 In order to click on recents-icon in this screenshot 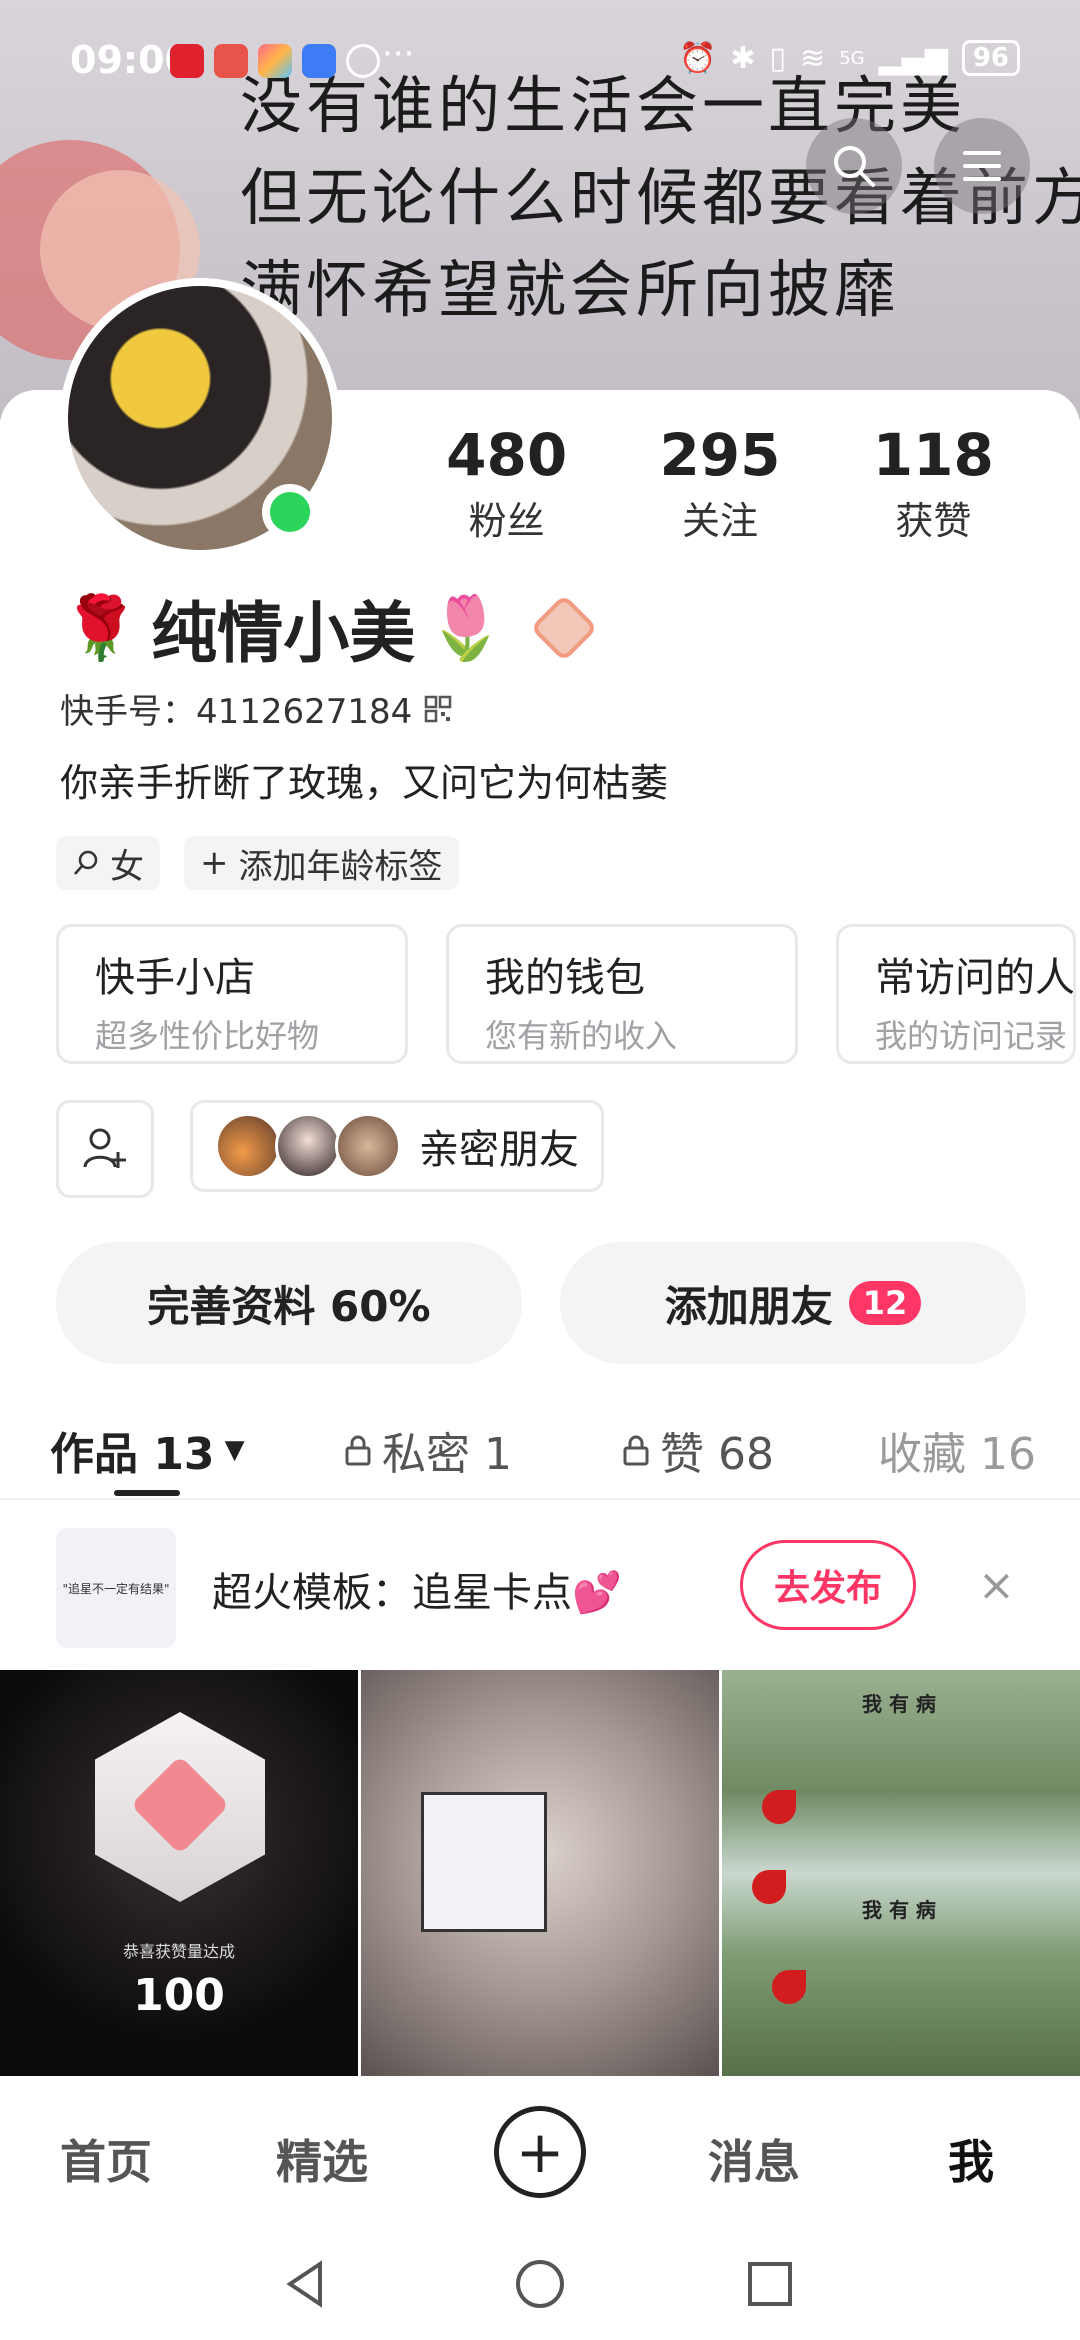, I will do `click(770, 2284)`.